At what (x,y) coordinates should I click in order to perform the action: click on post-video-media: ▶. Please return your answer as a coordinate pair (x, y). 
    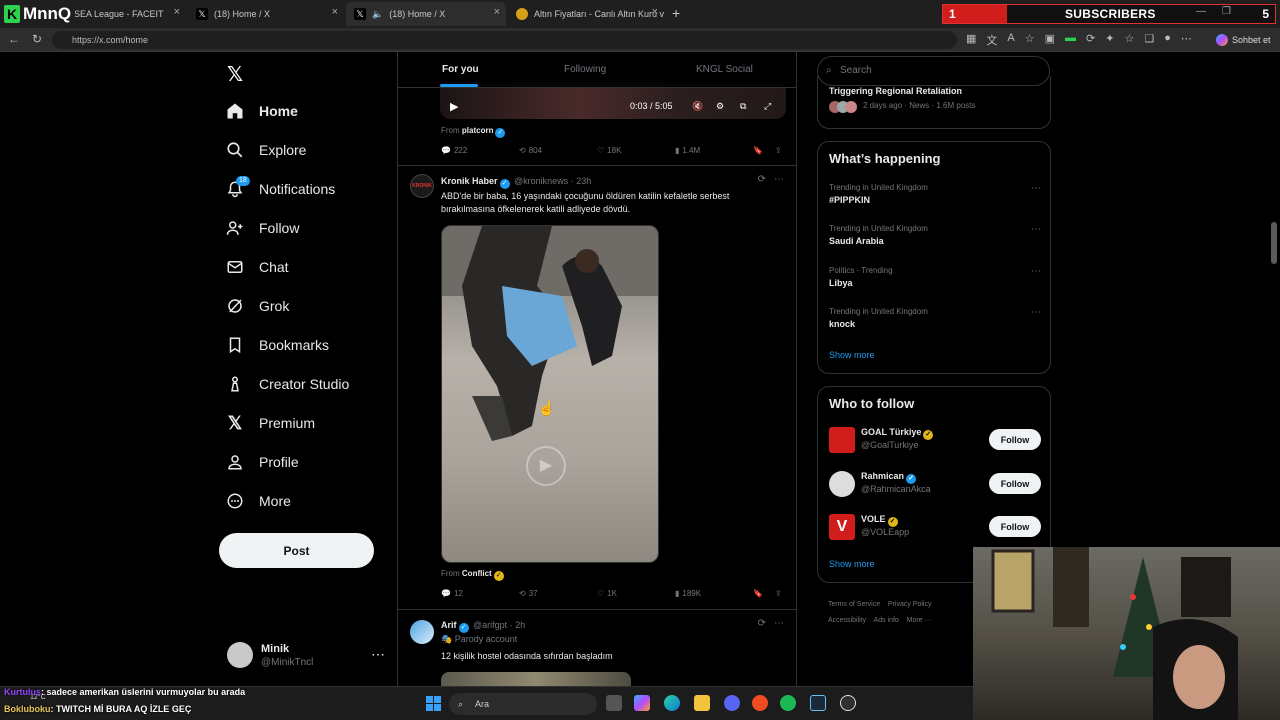
    Looking at the image, I should click on (550, 394).